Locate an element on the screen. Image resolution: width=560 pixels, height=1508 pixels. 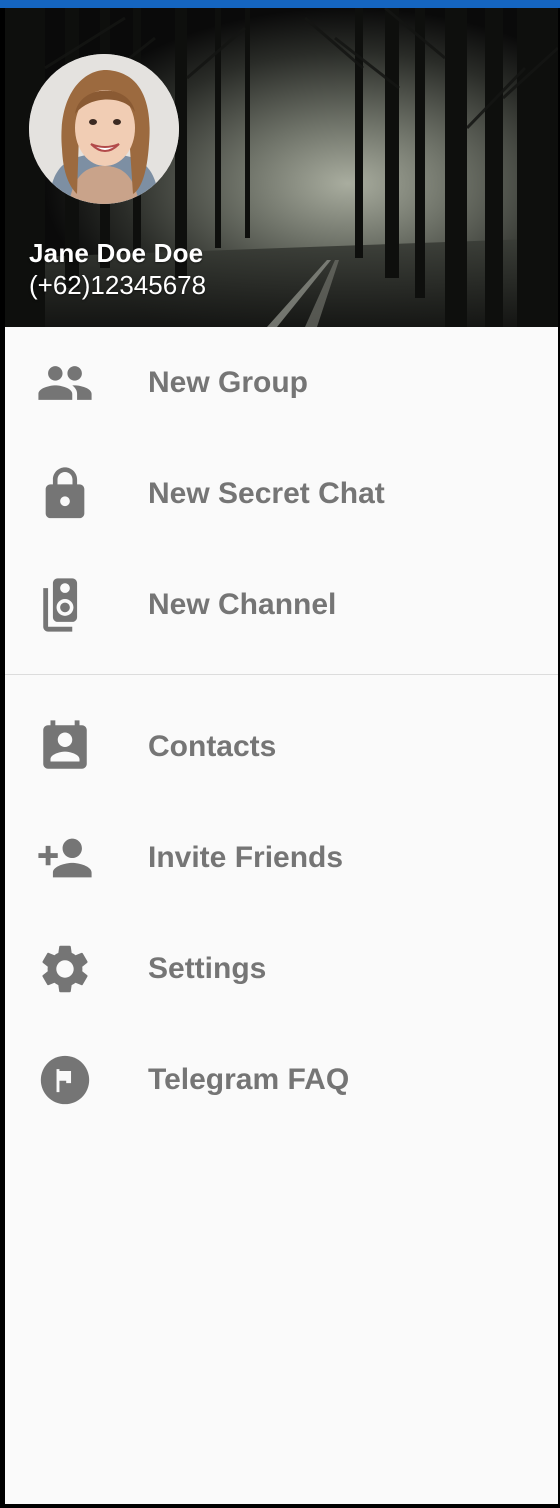
gear-icon is located at coordinates (65, 969).